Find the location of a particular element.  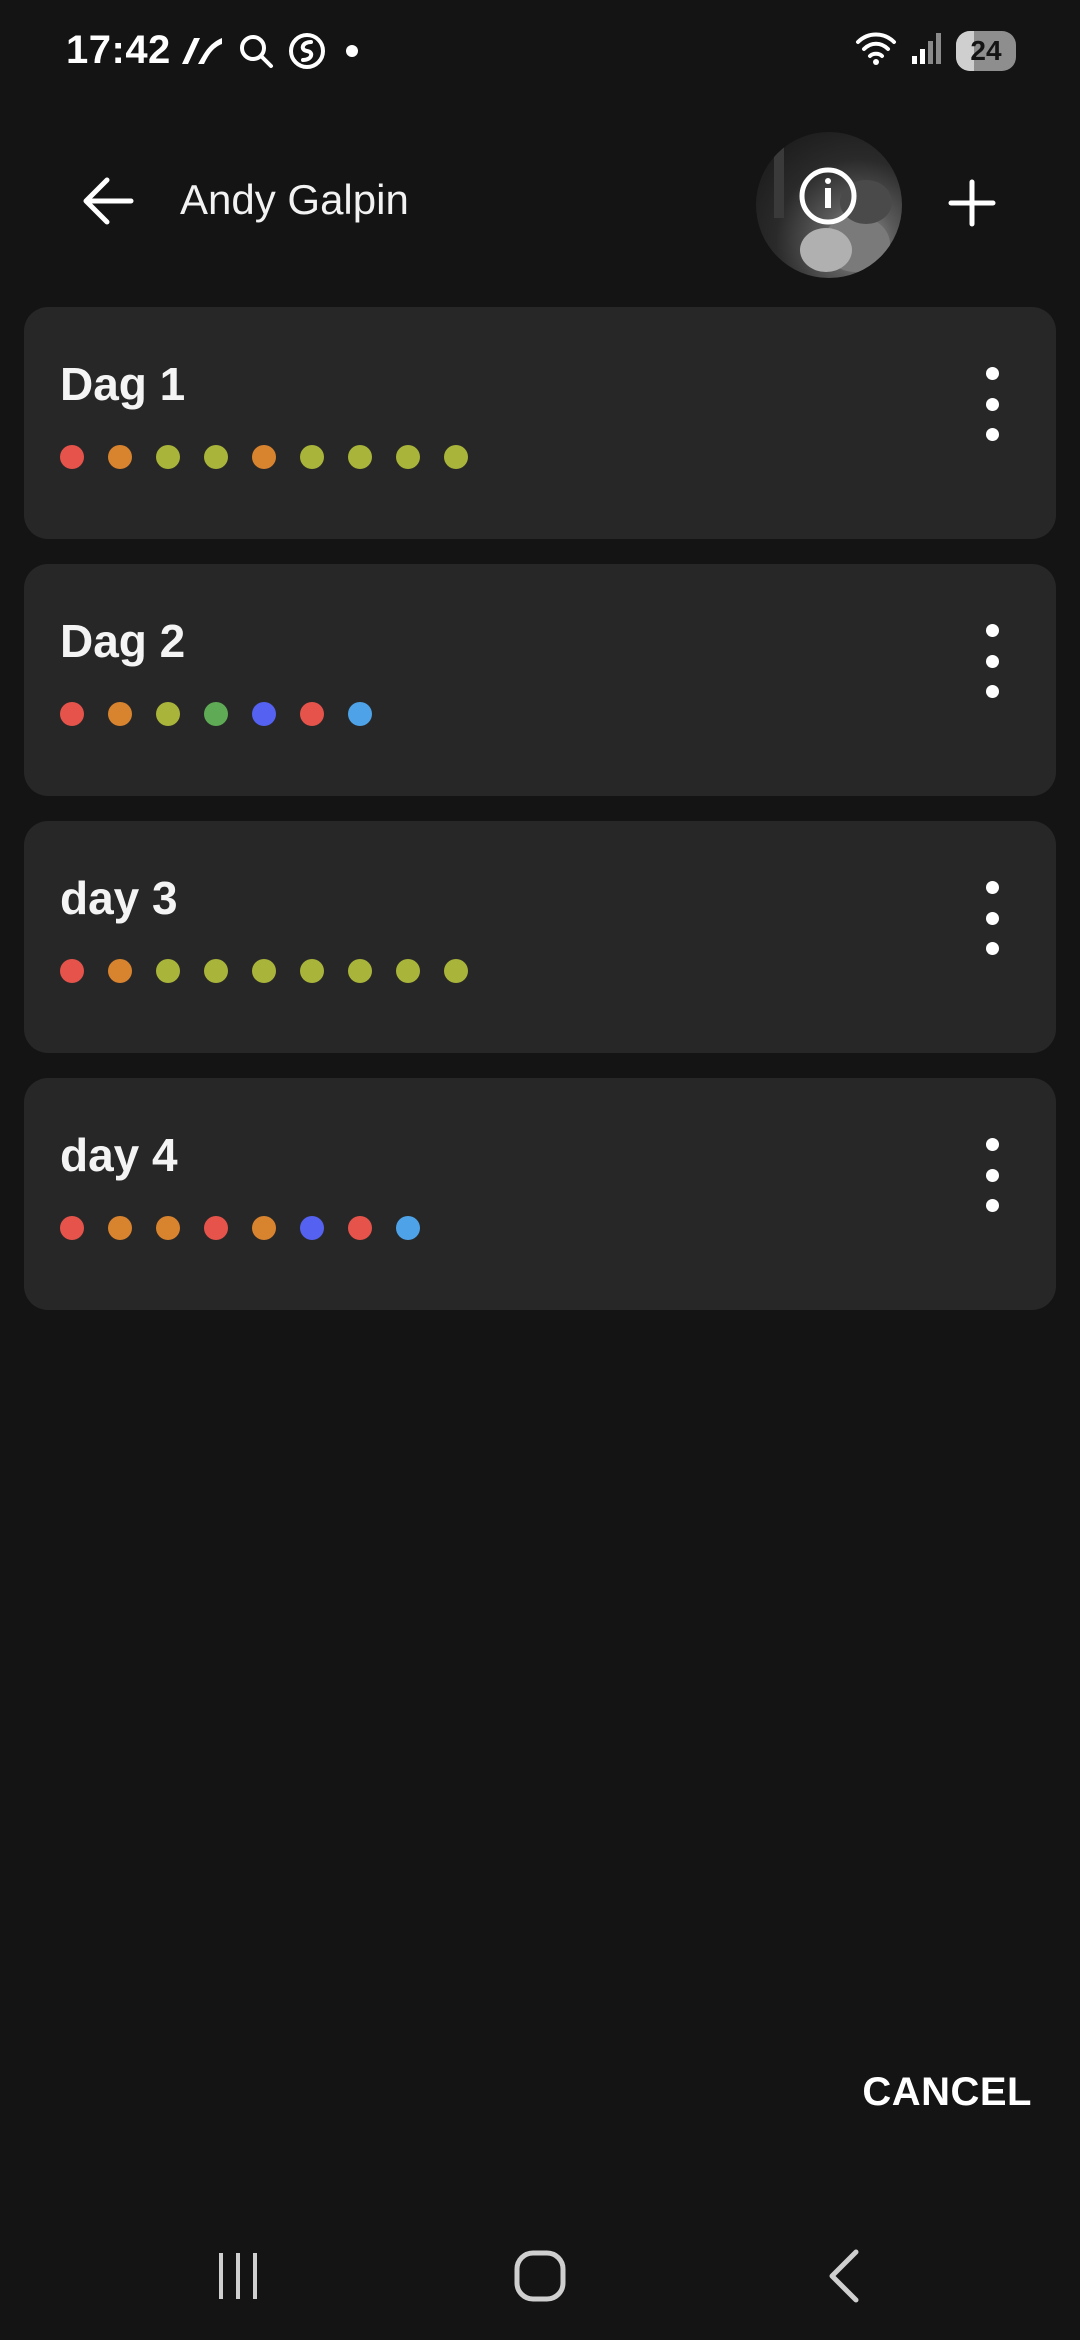

signal-icon is located at coordinates (927, 50).